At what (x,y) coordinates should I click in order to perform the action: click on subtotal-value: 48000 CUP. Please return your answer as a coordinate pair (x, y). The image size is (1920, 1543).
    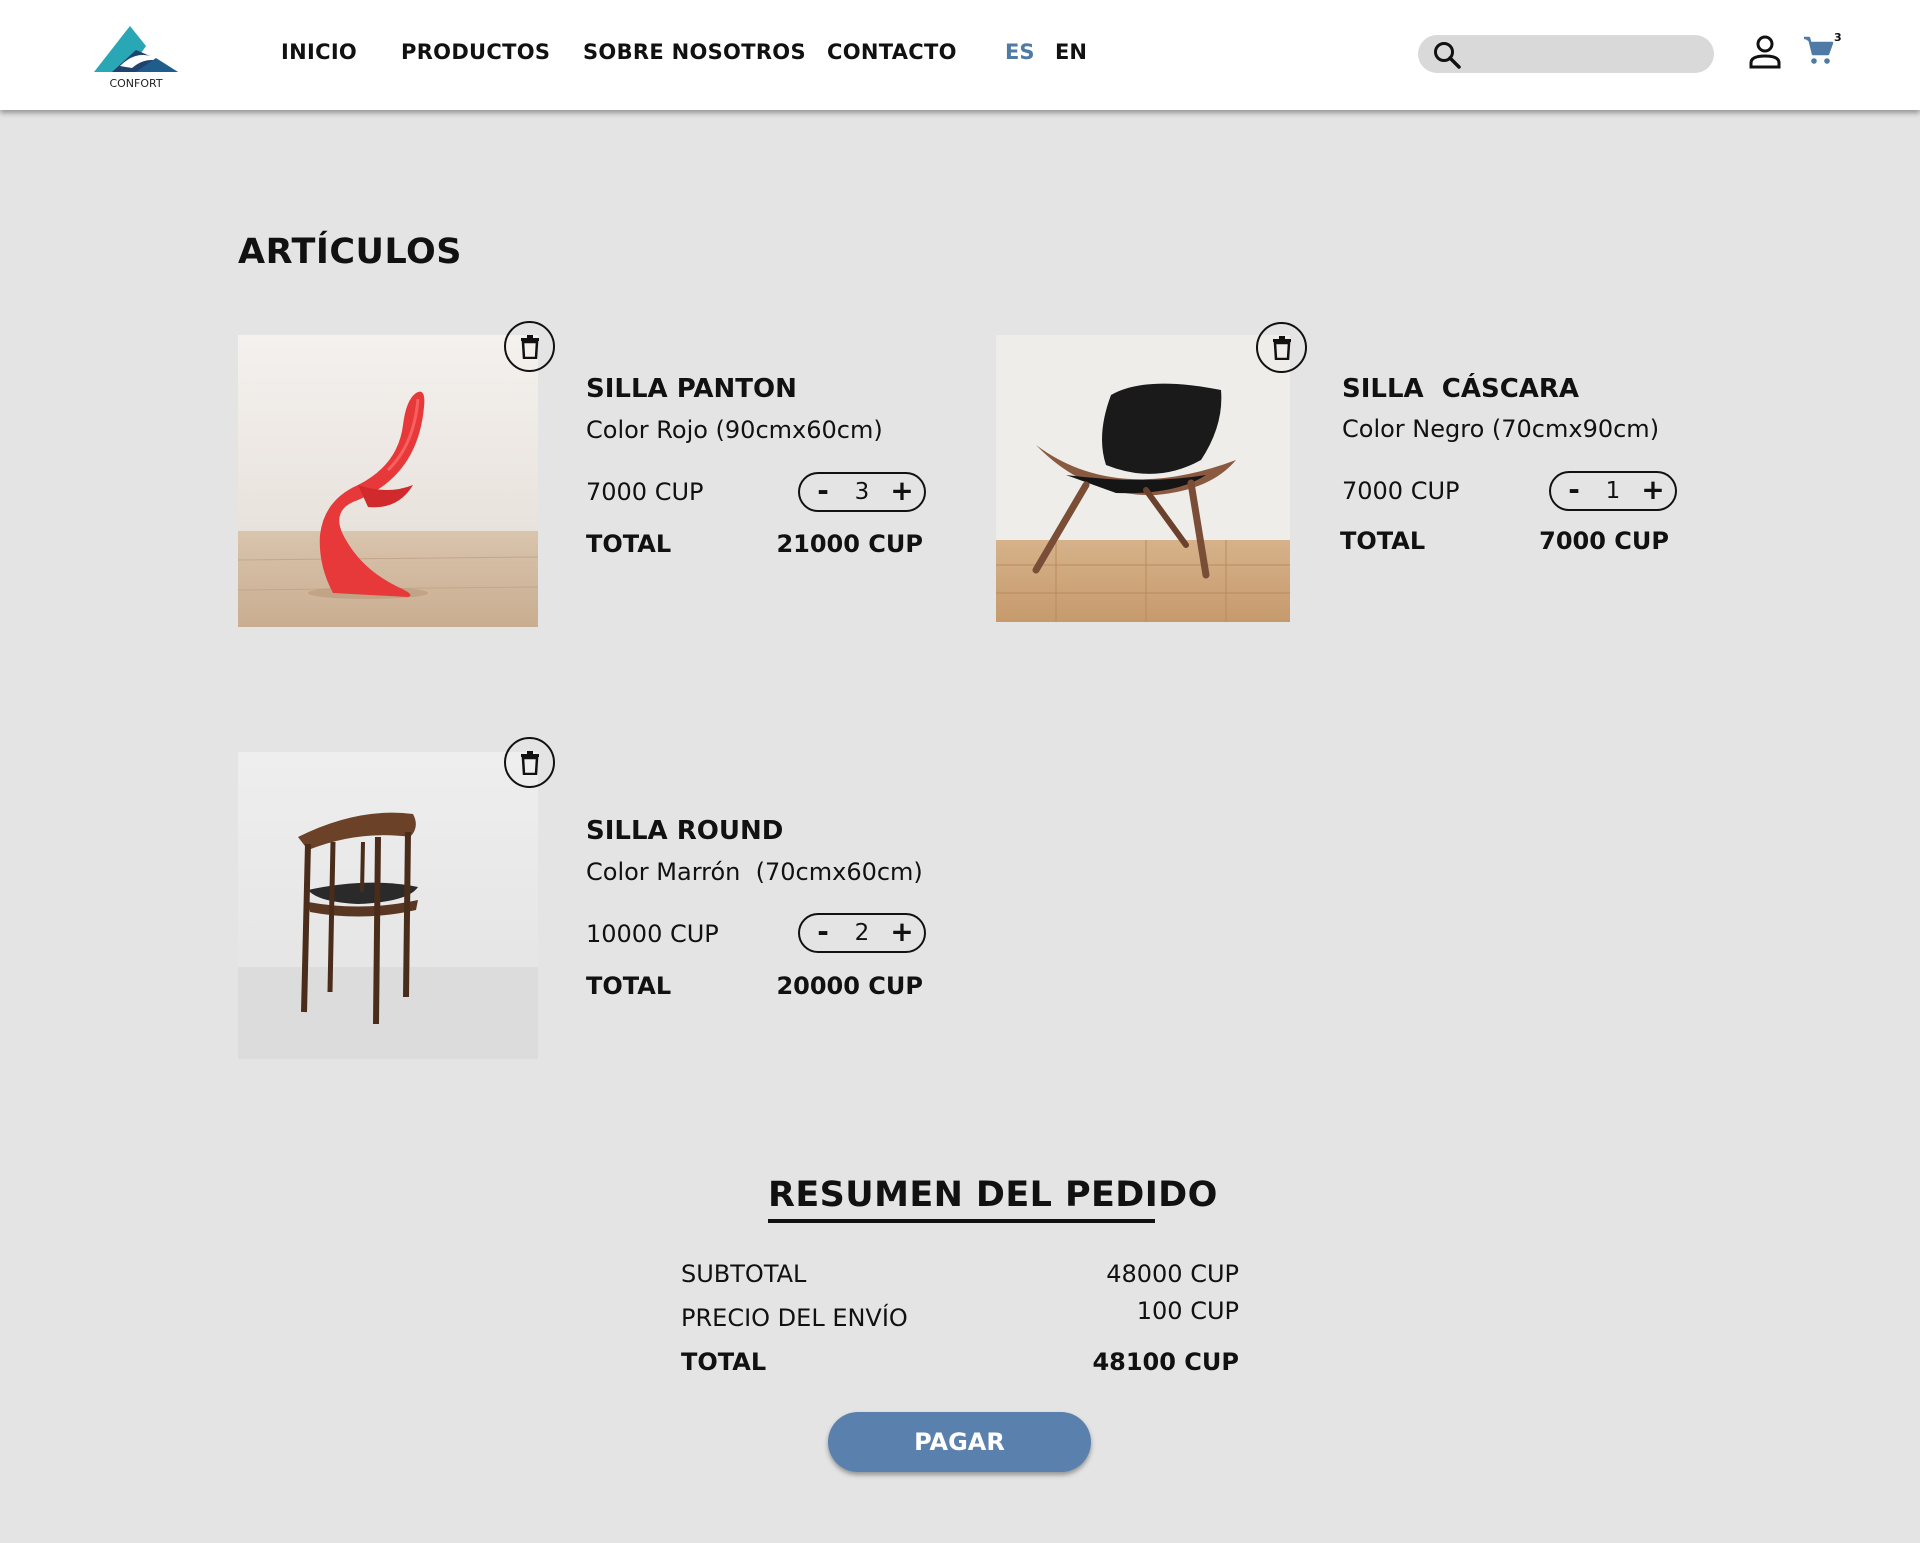
    Looking at the image, I should click on (1172, 1274).